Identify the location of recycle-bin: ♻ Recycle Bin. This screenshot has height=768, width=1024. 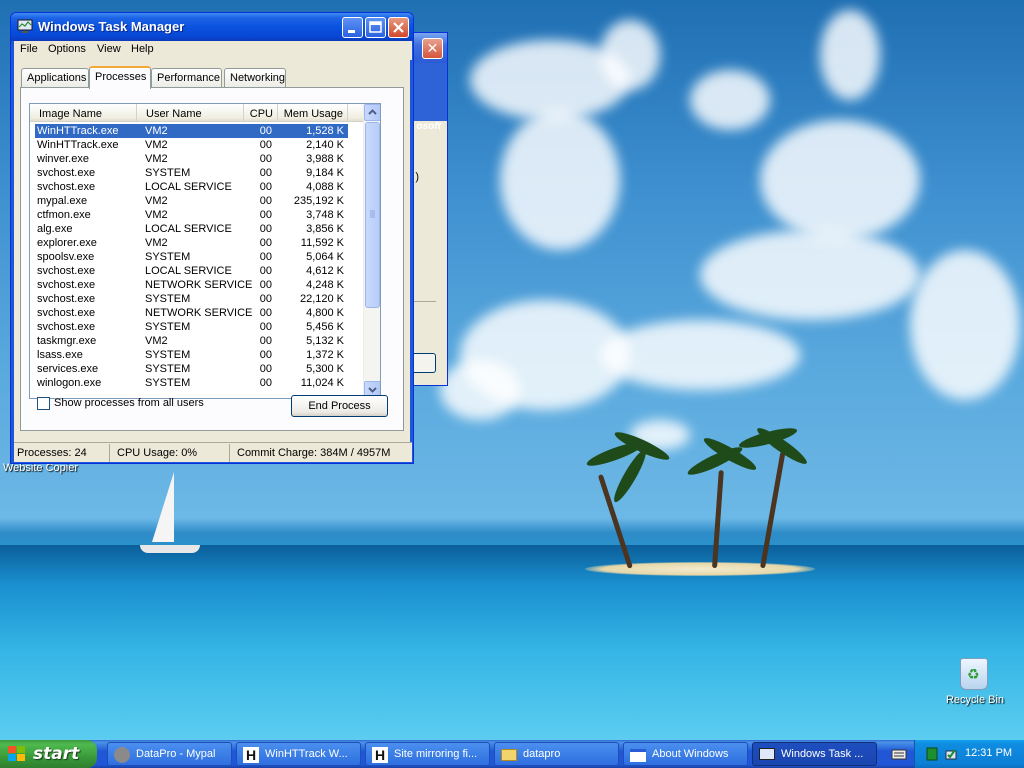
(975, 681).